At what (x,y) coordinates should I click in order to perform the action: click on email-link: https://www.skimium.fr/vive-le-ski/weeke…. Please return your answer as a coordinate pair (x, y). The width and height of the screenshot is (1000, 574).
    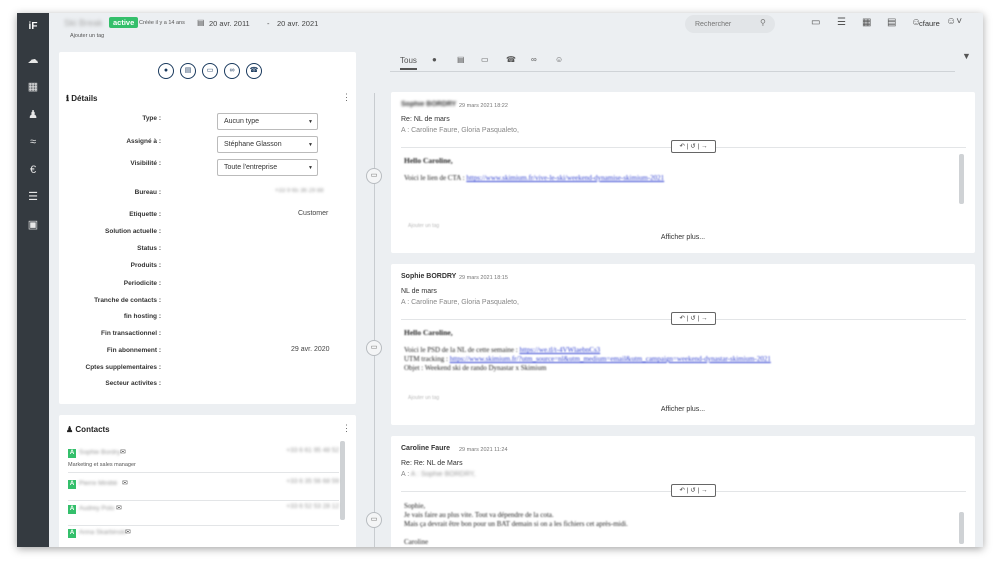
    Looking at the image, I should click on (565, 178).